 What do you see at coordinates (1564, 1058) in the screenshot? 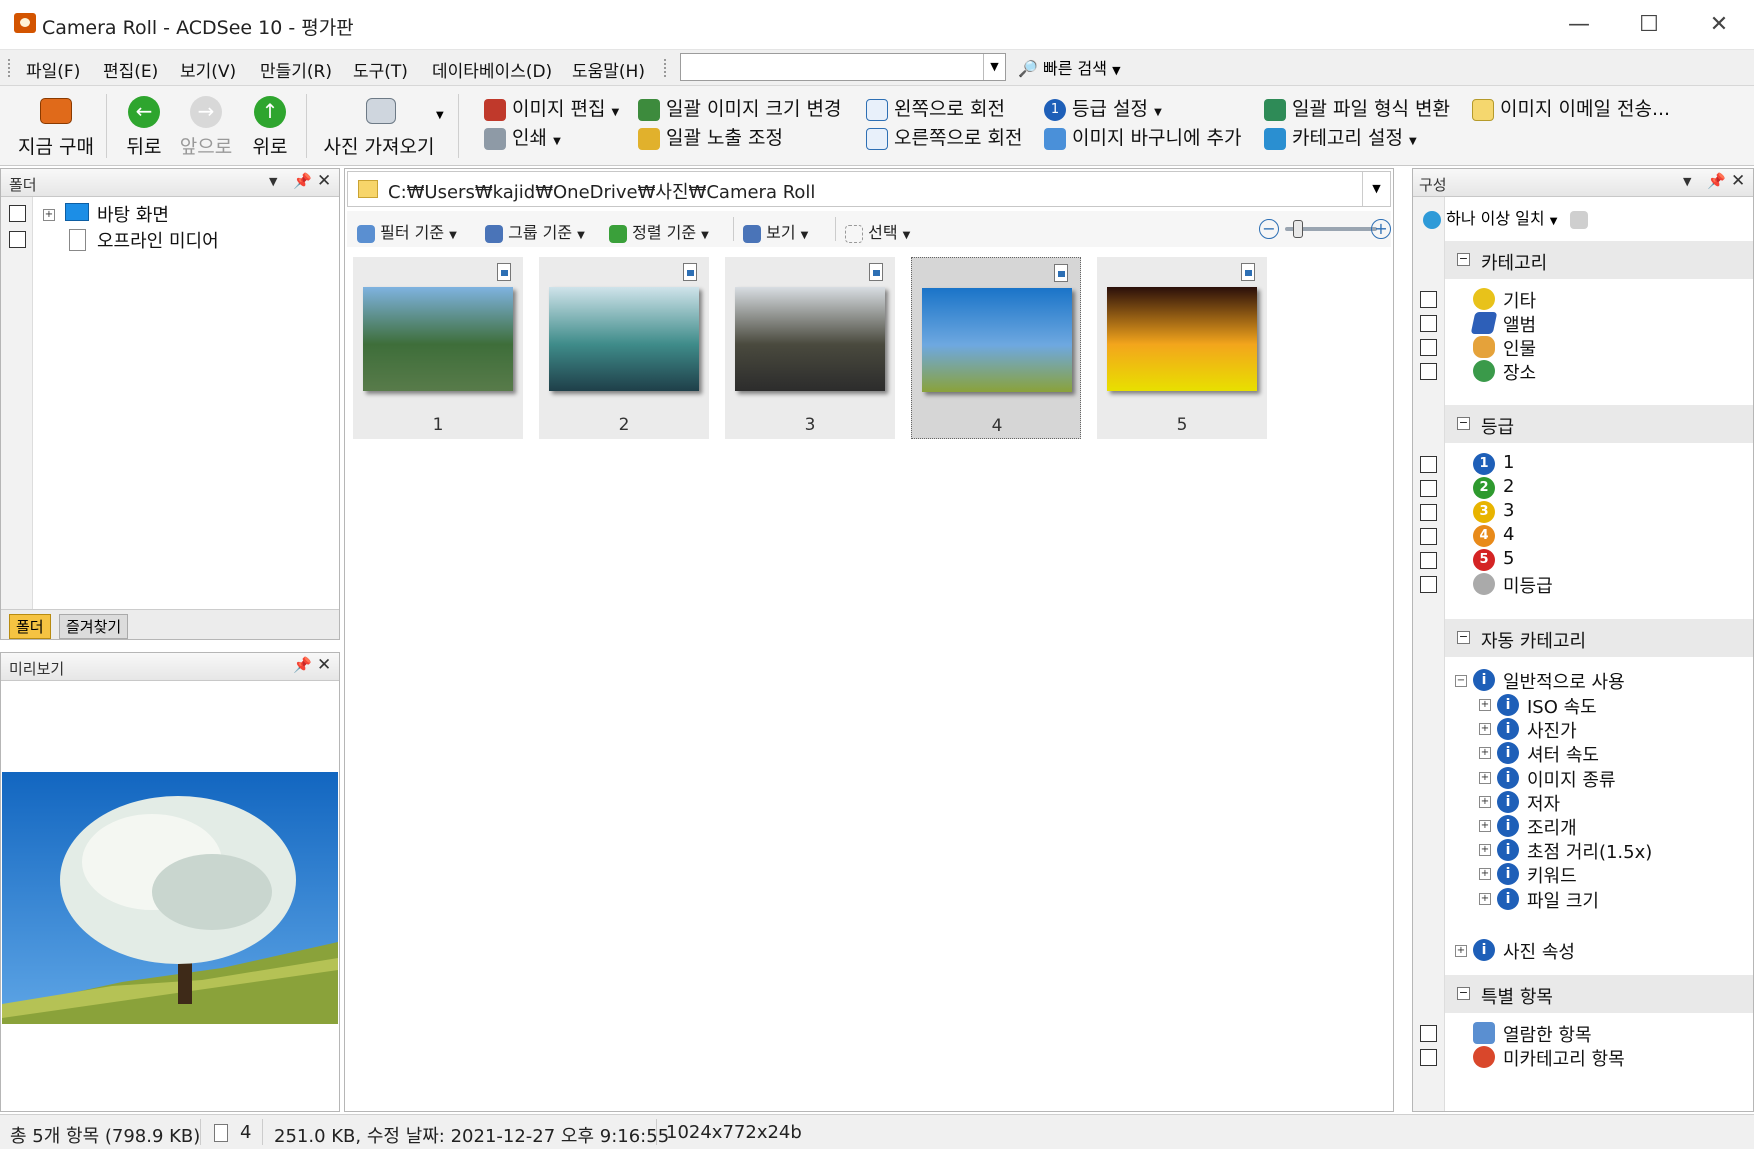
I see `special-item: 미카테고리 항목` at bounding box center [1564, 1058].